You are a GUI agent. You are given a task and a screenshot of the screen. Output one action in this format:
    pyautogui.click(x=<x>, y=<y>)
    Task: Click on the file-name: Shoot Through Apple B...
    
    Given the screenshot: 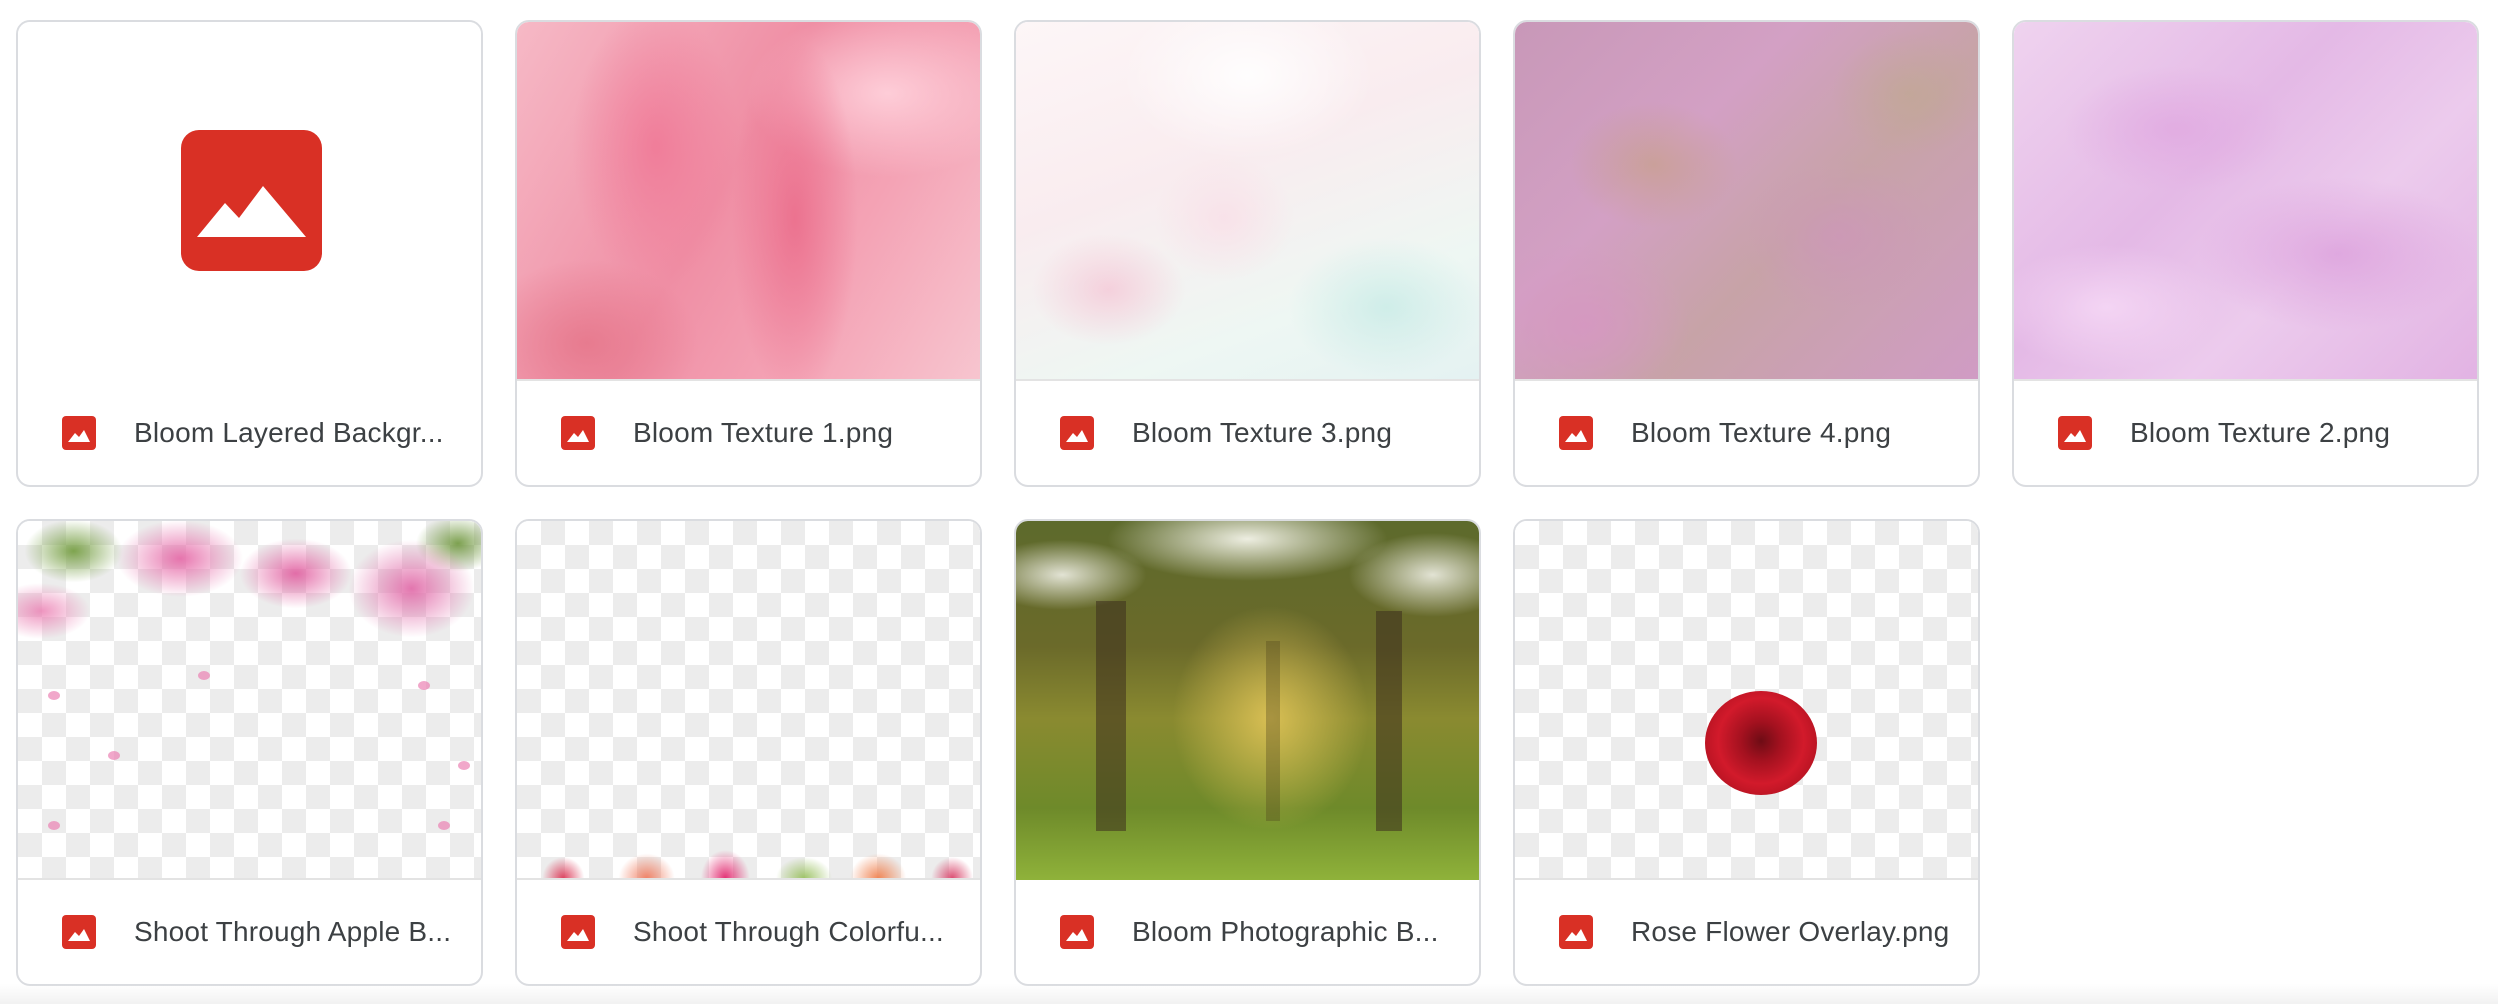 What is the action you would take?
    pyautogui.click(x=293, y=931)
    